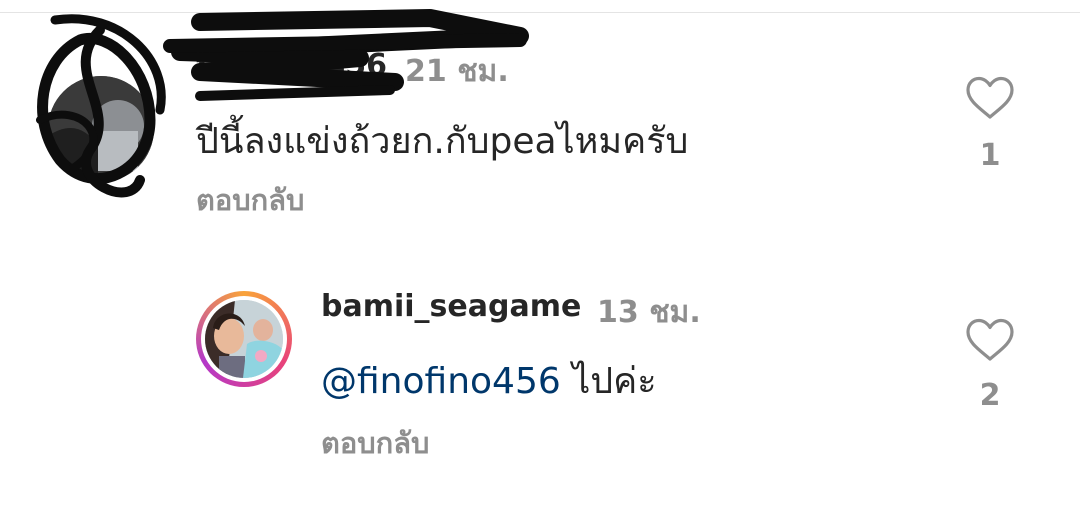  Describe the element at coordinates (441, 381) in the screenshot. I see `mention-link: @finofino456` at that location.